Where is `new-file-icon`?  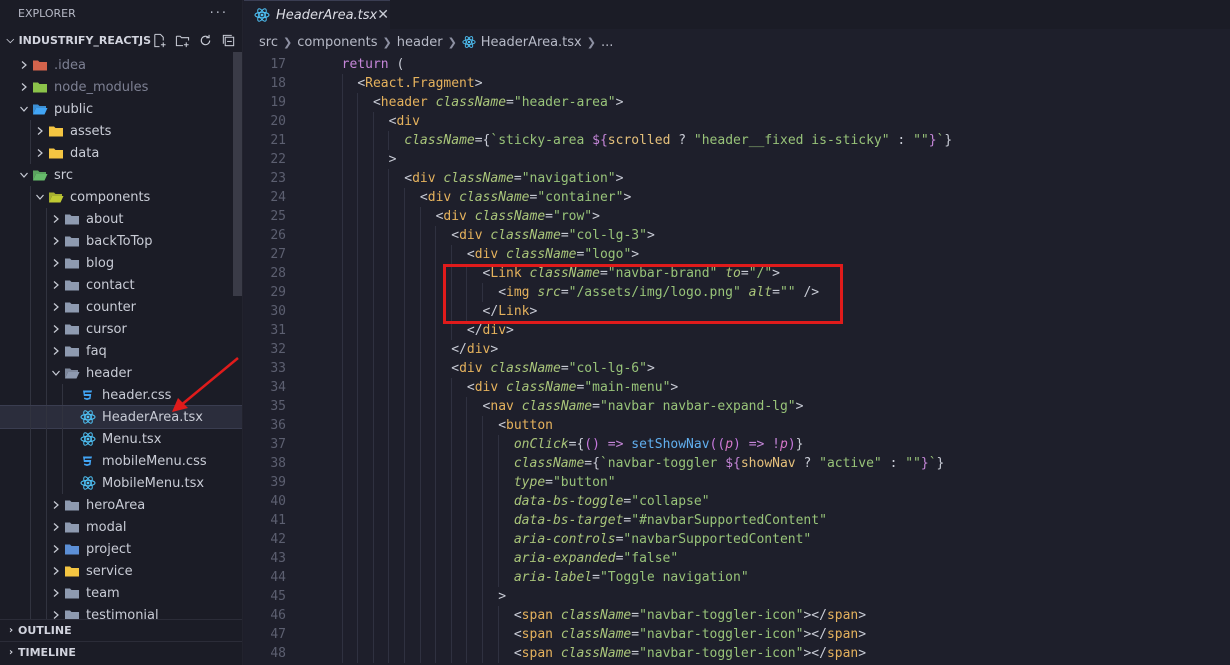
new-file-icon is located at coordinates (159, 41).